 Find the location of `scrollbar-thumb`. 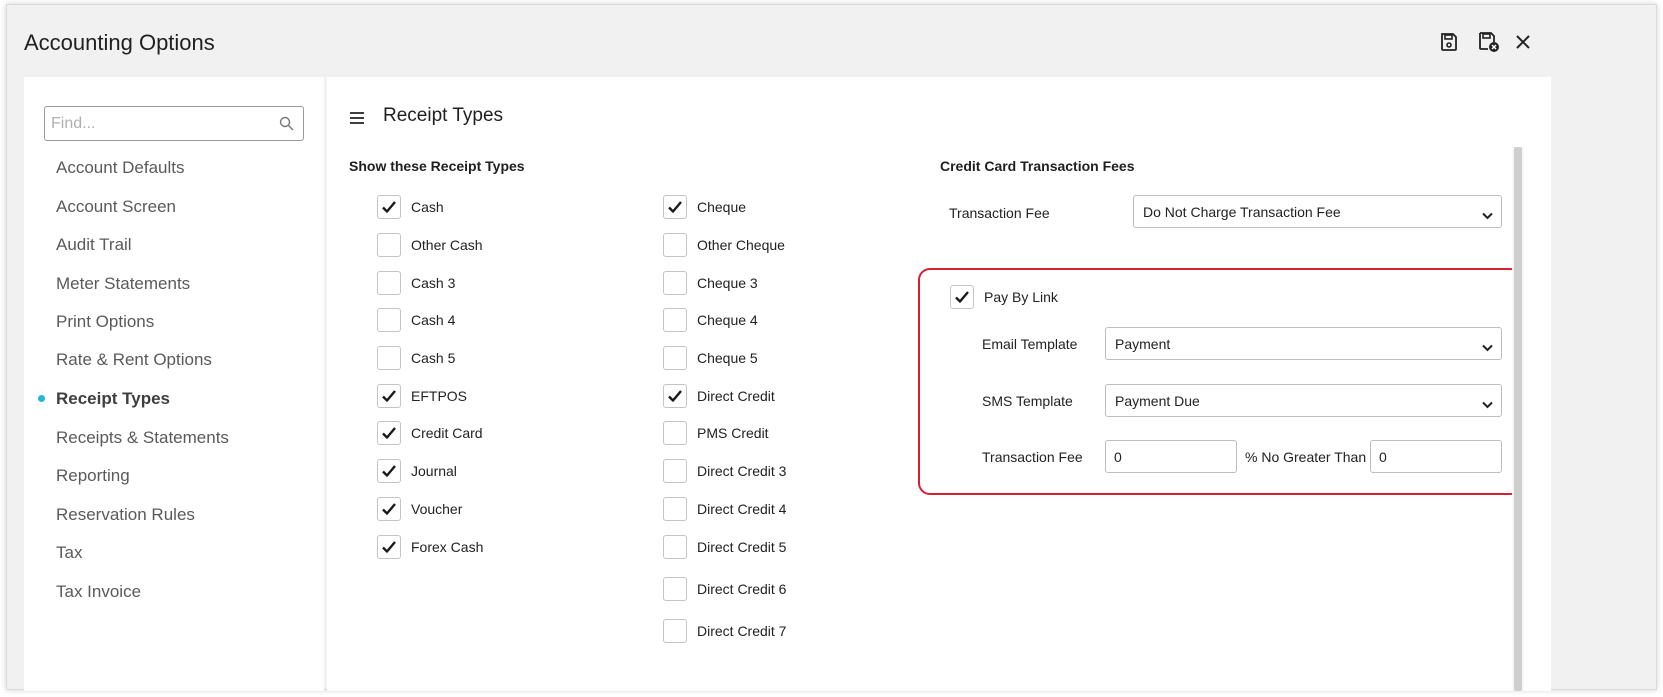

scrollbar-thumb is located at coordinates (1518, 419).